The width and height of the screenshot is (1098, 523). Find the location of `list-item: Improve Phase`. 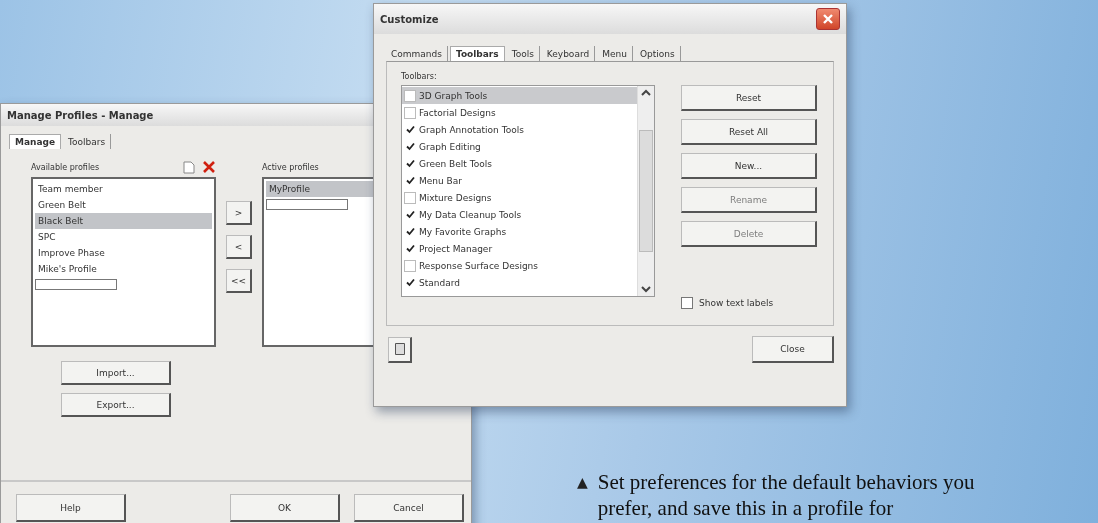

list-item: Improve Phase is located at coordinates (123, 253).